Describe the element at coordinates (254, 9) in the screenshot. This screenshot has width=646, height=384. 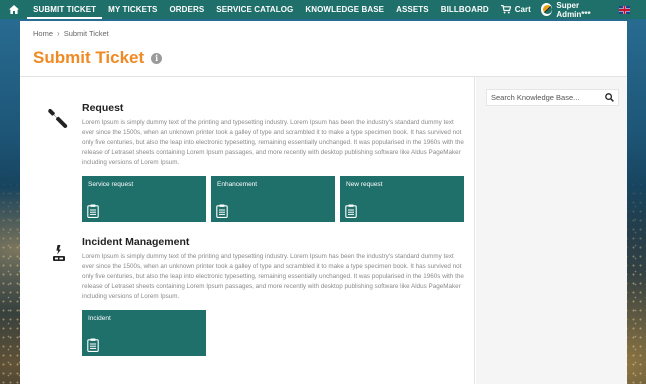
I see `nav-service-catalog: SERVICE CATALOG` at that location.